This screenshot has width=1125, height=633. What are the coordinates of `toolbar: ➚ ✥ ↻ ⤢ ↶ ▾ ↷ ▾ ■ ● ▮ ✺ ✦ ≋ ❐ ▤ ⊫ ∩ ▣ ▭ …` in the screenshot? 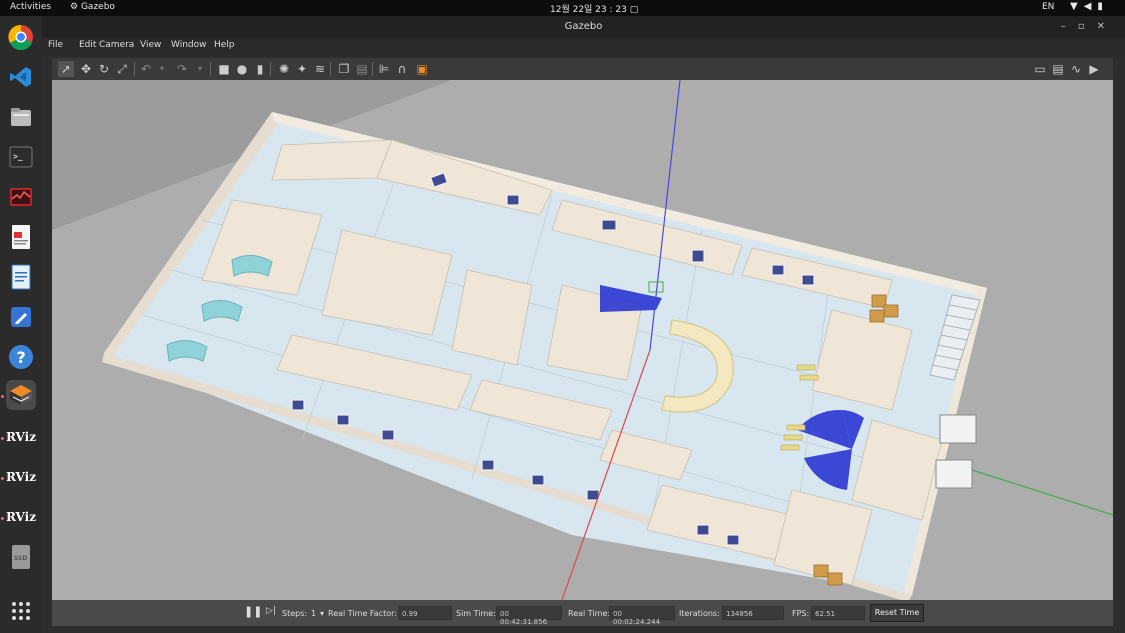 It's located at (582, 69).